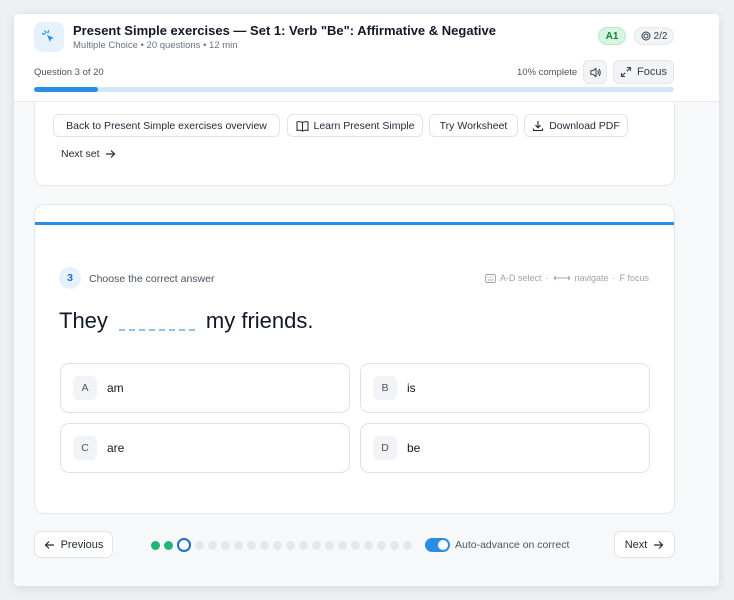 This screenshot has height=600, width=734. I want to click on option-c: C are, so click(205, 448).